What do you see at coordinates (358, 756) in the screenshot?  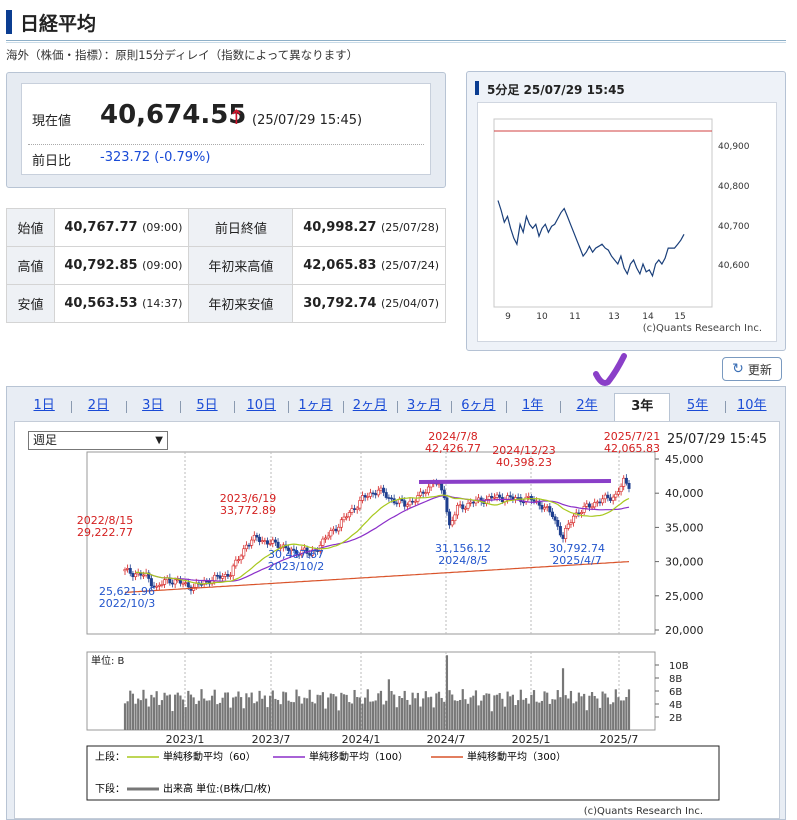 I see `legend-ma100: 単純移動平均（100）` at bounding box center [358, 756].